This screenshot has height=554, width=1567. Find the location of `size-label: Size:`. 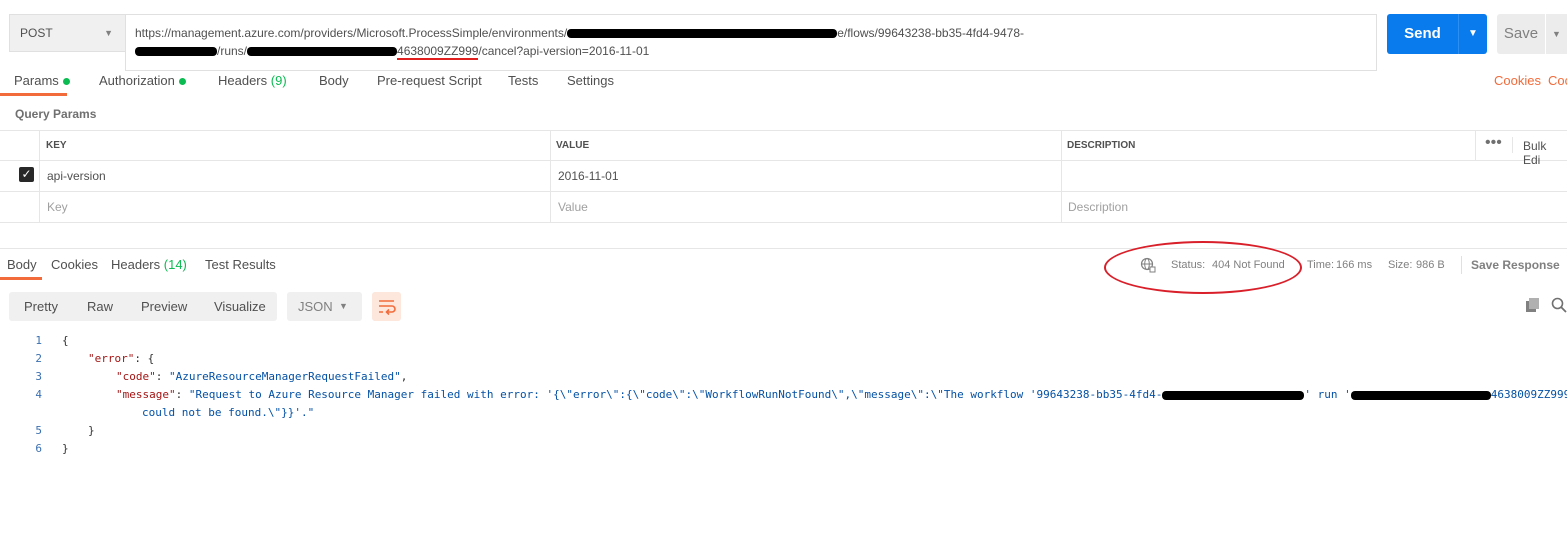

size-label: Size: is located at coordinates (1400, 265).